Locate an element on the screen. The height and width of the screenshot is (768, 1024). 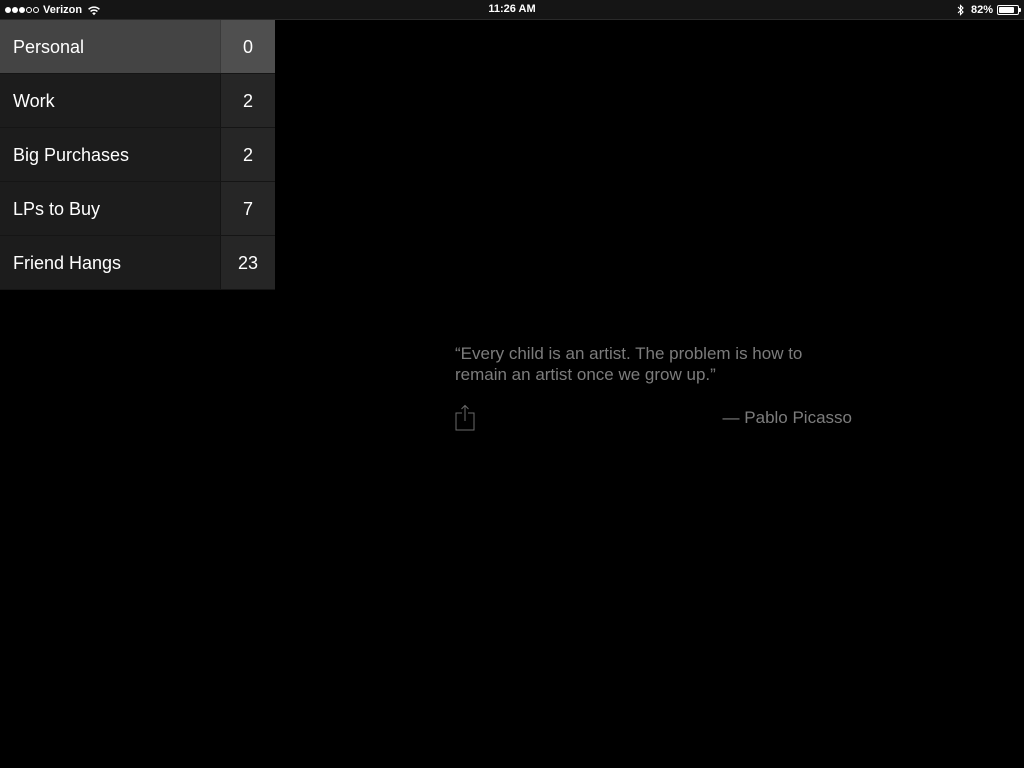
list-count: 23 is located at coordinates (247, 262).